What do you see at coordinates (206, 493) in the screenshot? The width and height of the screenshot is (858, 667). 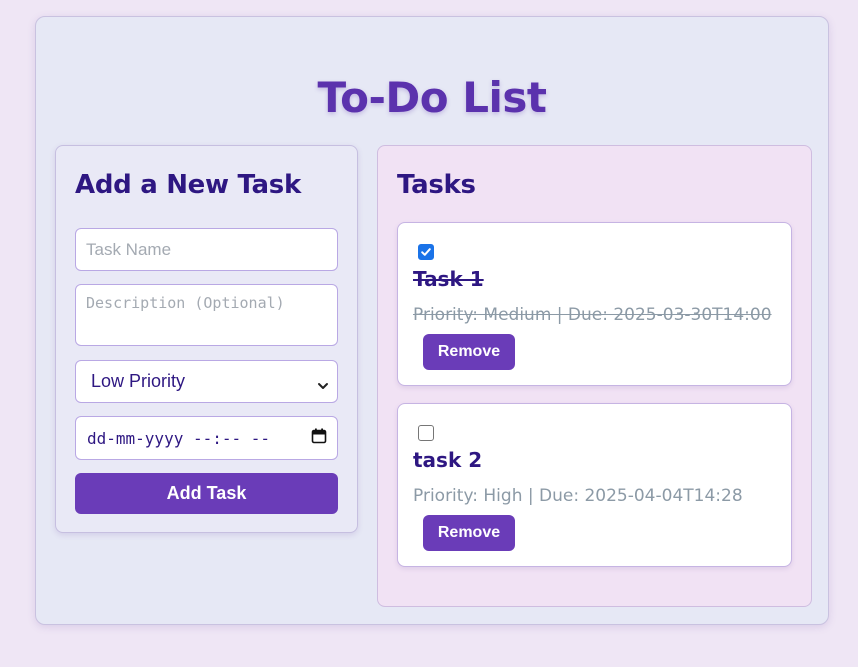 I see `add-task-button: Add Task` at bounding box center [206, 493].